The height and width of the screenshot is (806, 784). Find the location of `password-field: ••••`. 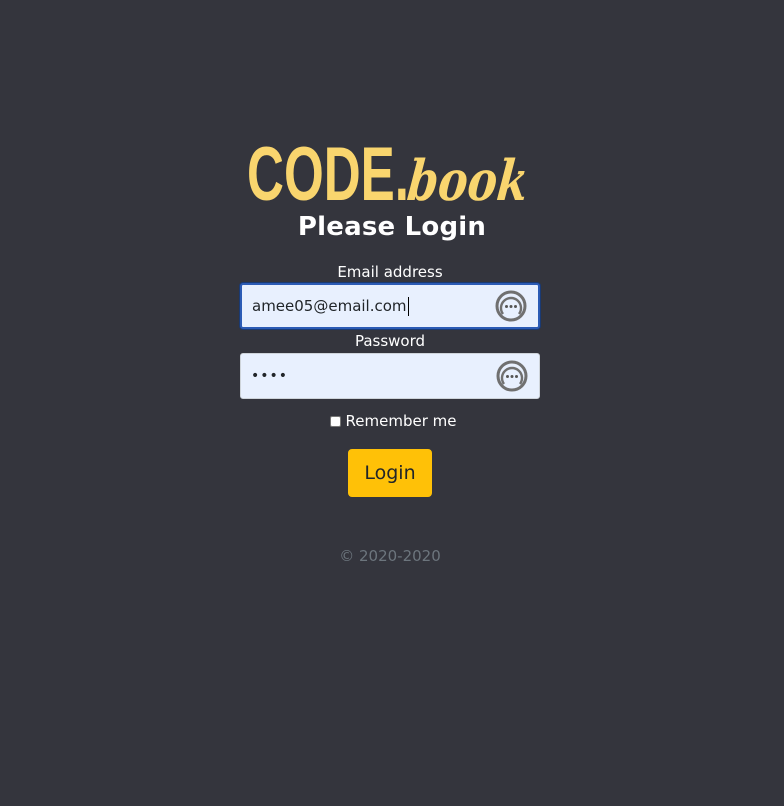

password-field: •••• is located at coordinates (390, 376).